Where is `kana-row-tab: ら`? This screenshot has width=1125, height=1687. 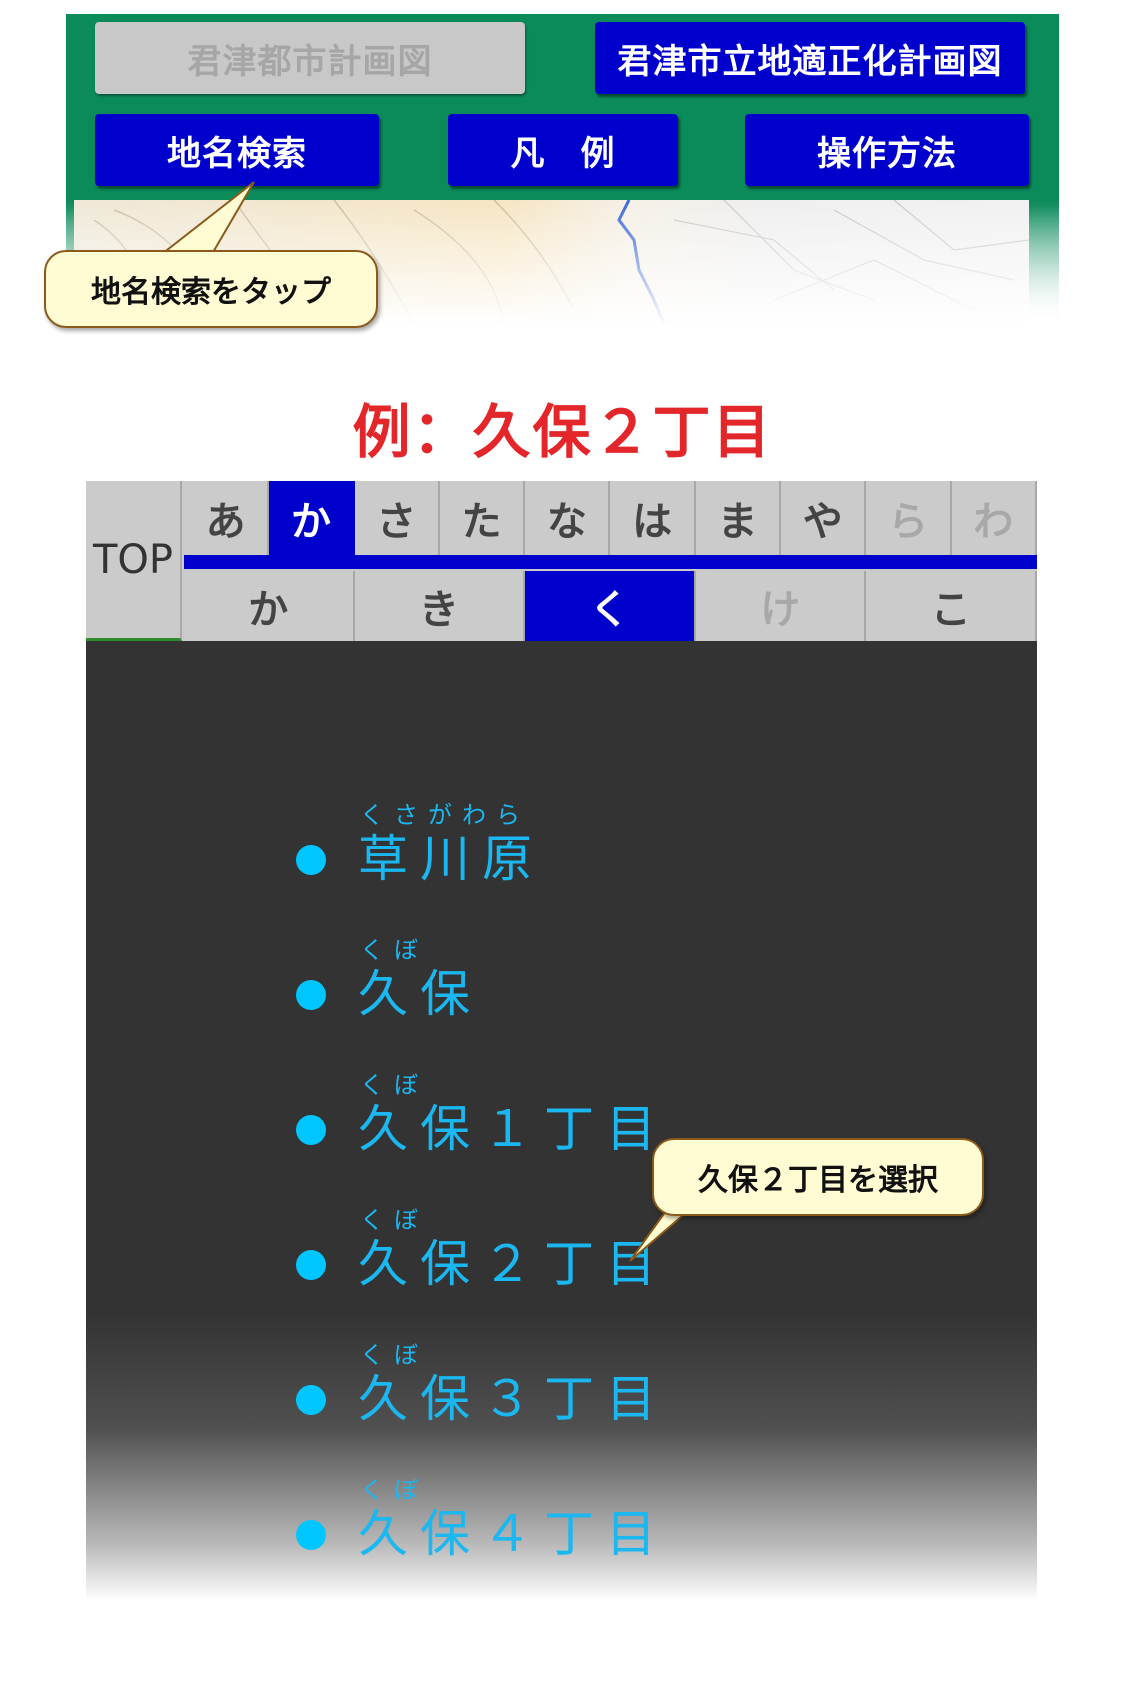
kana-row-tab: ら is located at coordinates (909, 518).